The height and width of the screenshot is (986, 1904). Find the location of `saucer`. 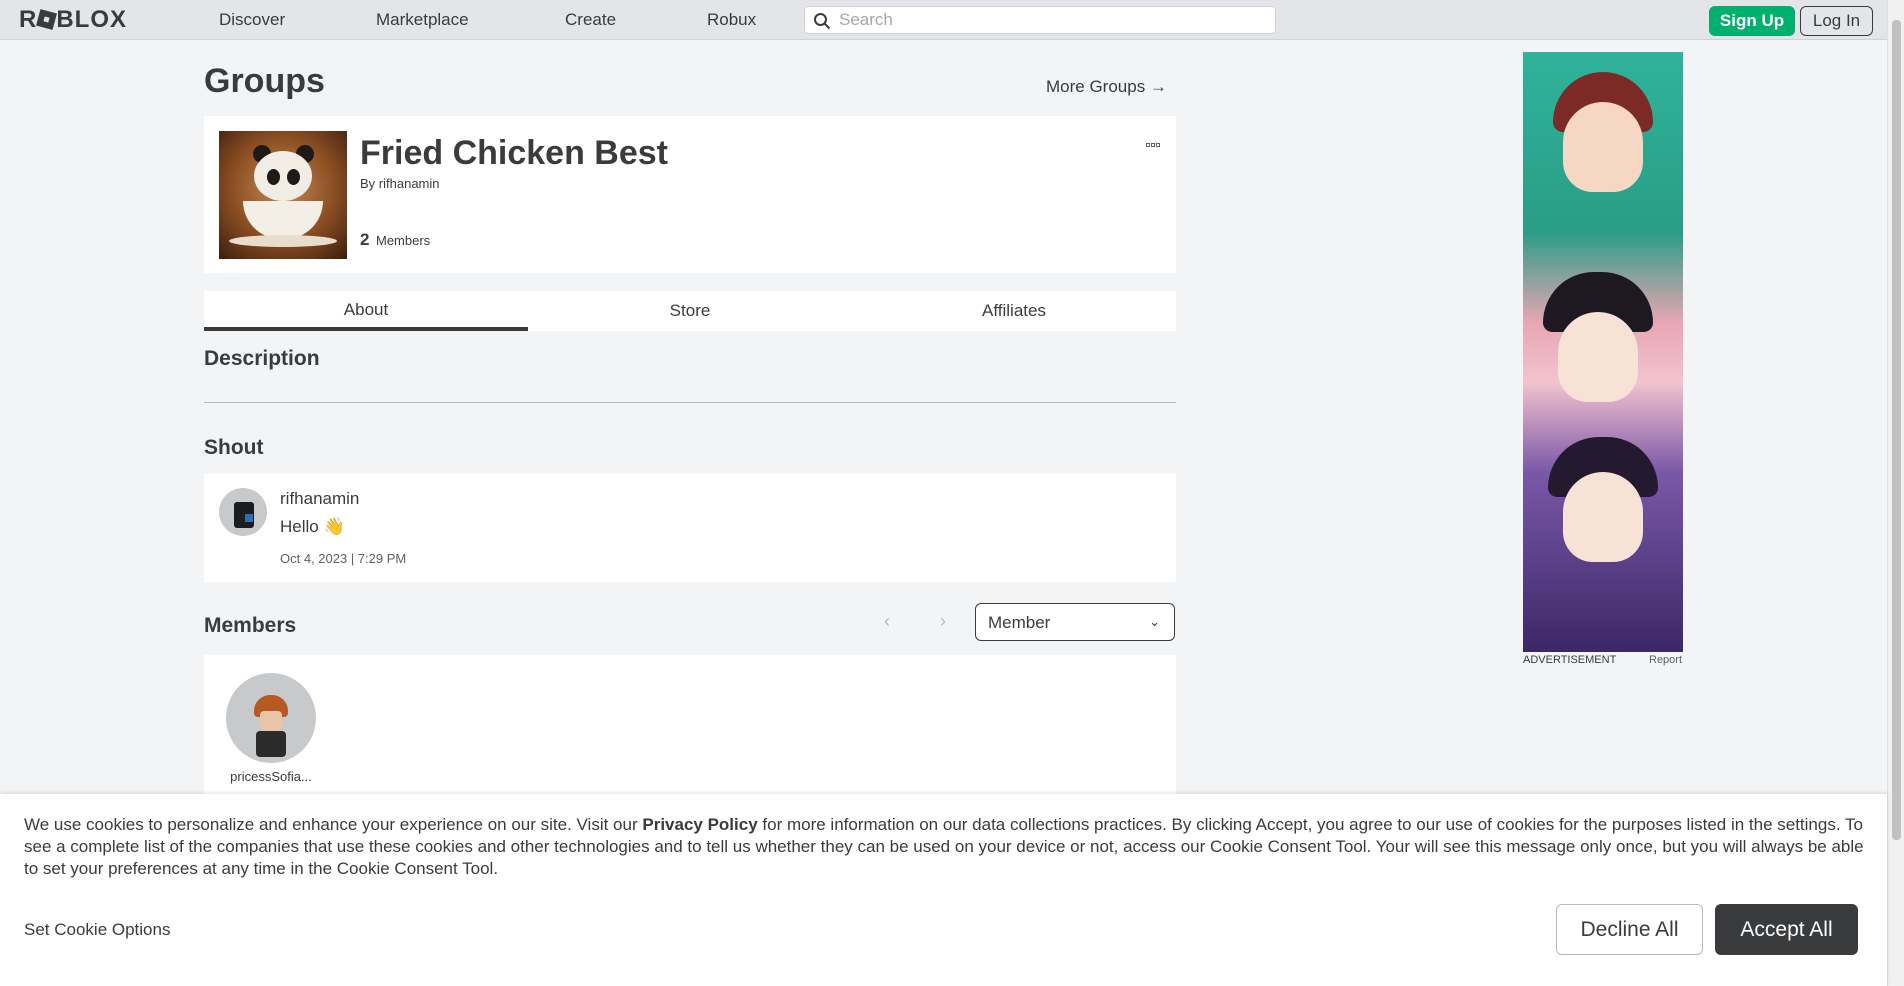

saucer is located at coordinates (283, 241).